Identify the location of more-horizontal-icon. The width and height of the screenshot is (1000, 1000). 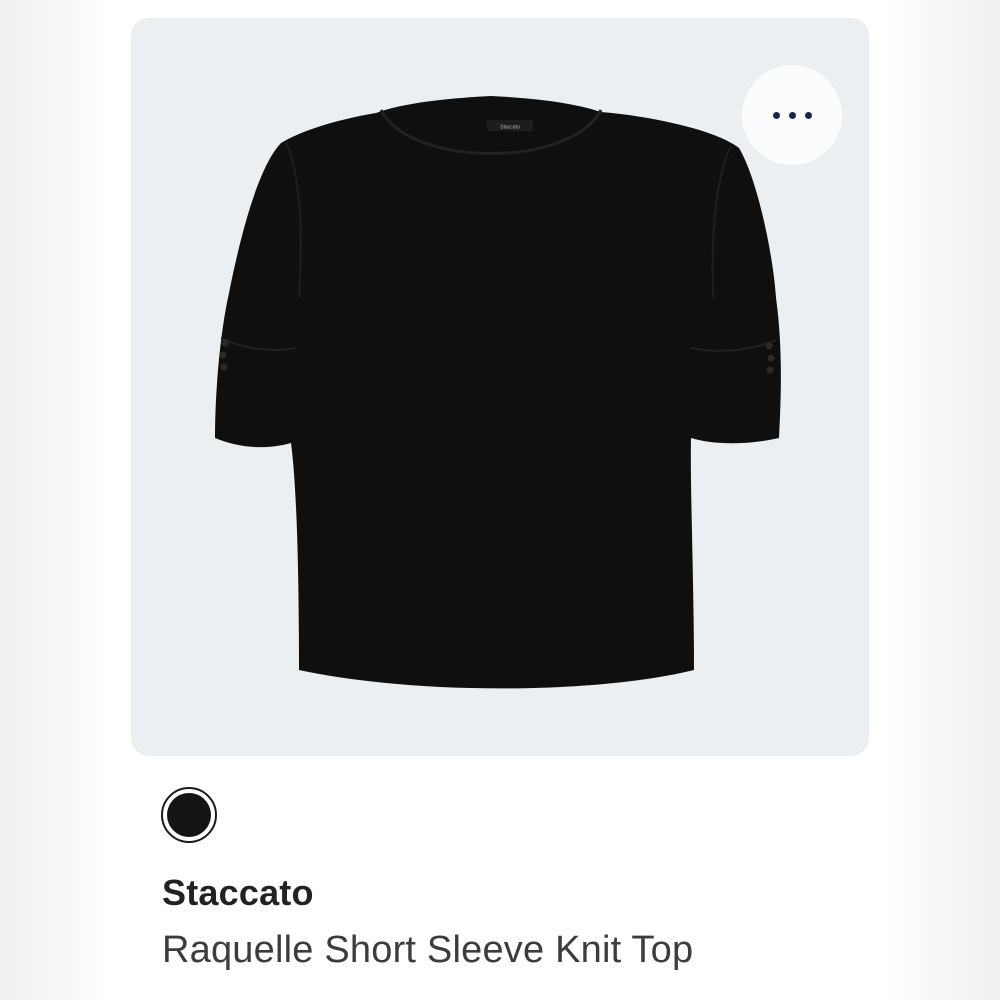
(792, 115).